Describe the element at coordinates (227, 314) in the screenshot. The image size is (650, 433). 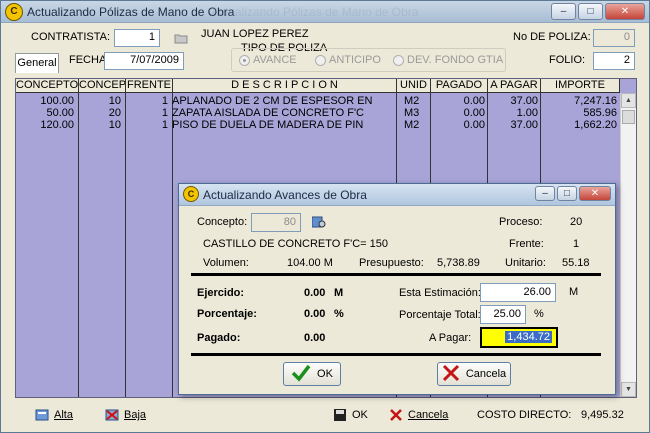
I see `porcentaje-label: Porcentaje:` at that location.